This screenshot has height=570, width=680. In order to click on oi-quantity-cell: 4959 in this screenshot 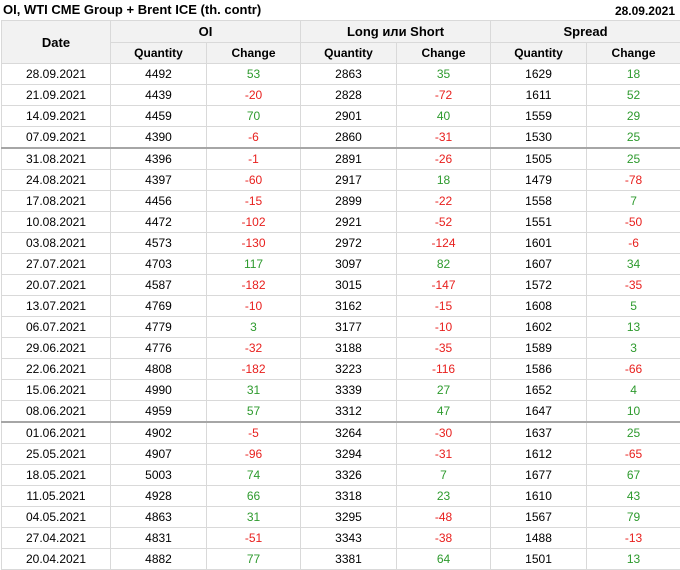, I will do `click(159, 412)`.